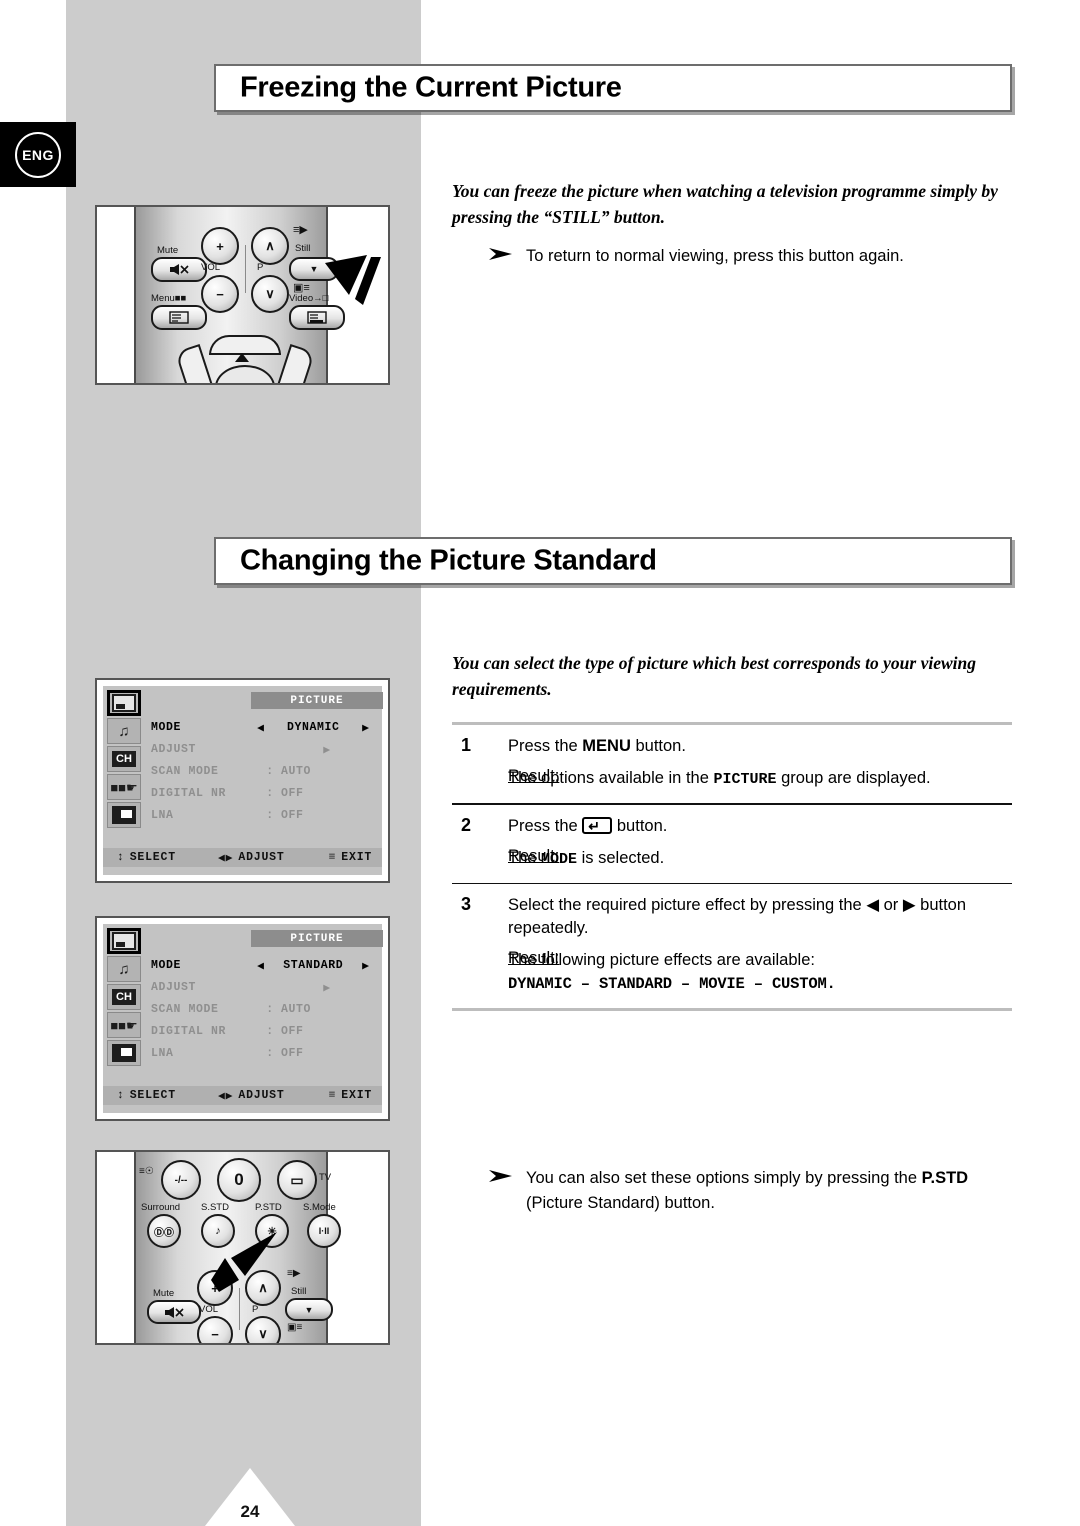  What do you see at coordinates (161, 1207) in the screenshot?
I see `remote-label-surround: Surround` at bounding box center [161, 1207].